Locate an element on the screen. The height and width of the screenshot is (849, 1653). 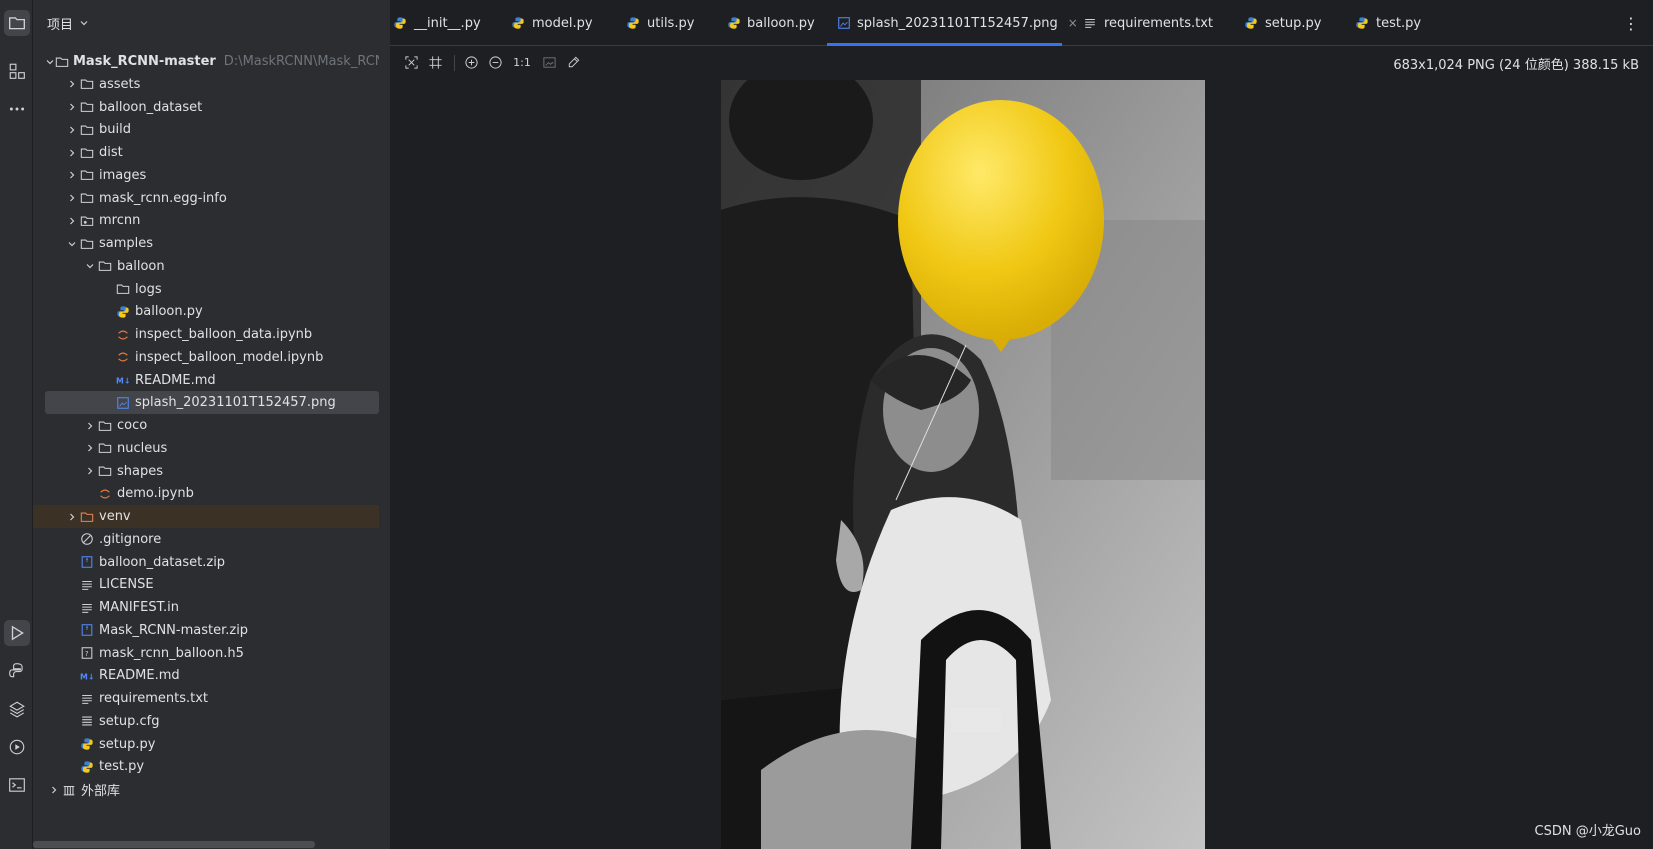
editor-tab: model.py is located at coordinates (547, 23).